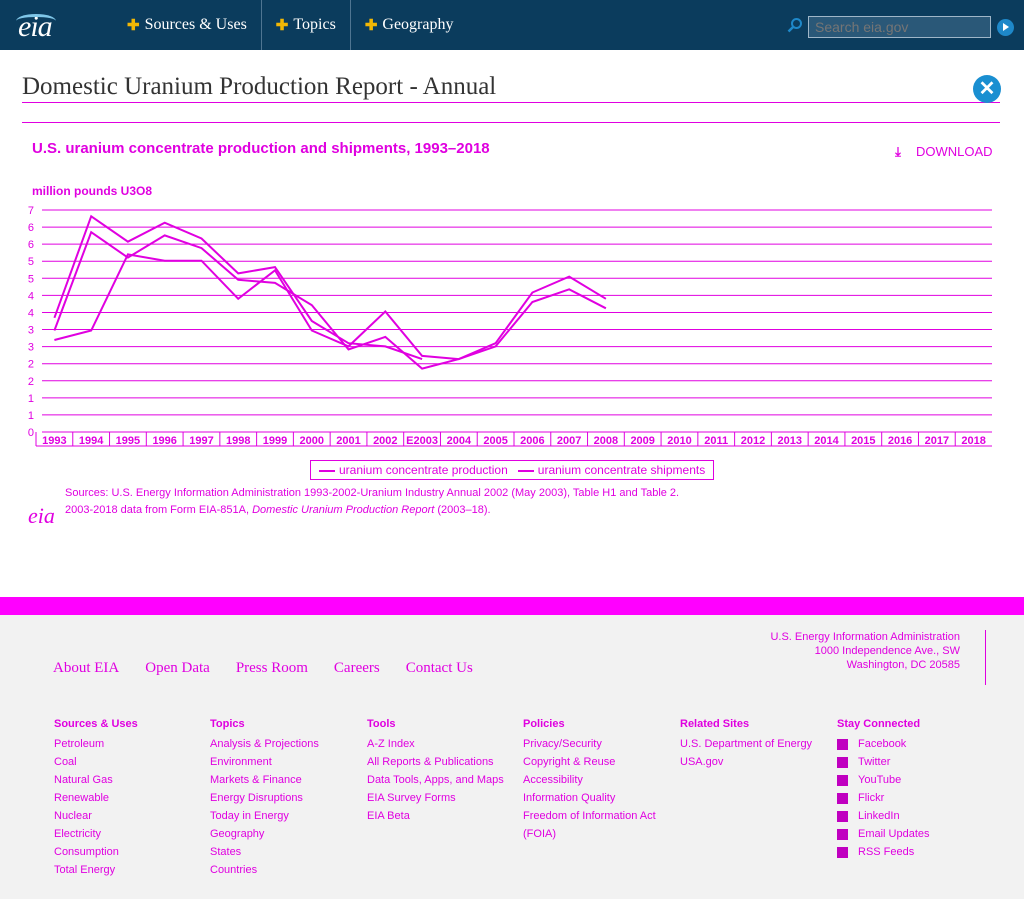 The image size is (1024, 899). Describe the element at coordinates (357, 668) in the screenshot. I see `footer-link-careers: Careers` at that location.